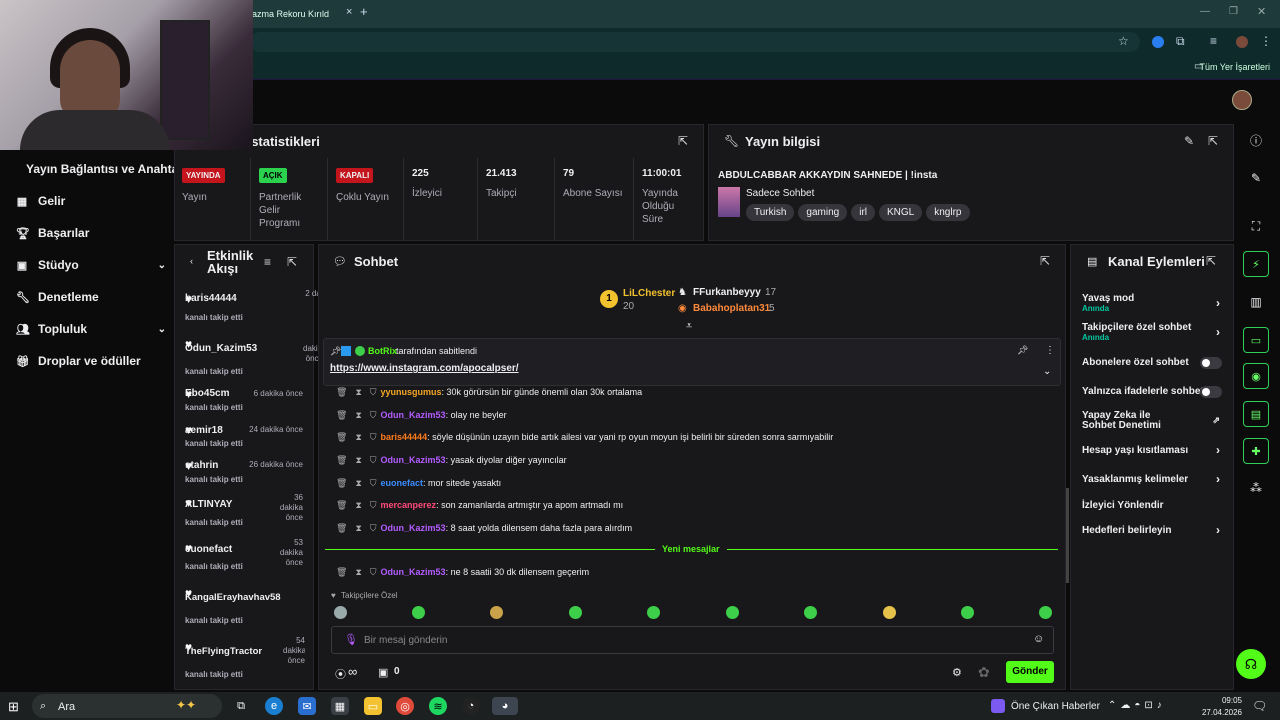 This screenshot has width=1280, height=720. What do you see at coordinates (1152, 305) in the screenshot?
I see `action-slow-mode: Yavaş mod Anında ›` at bounding box center [1152, 305].